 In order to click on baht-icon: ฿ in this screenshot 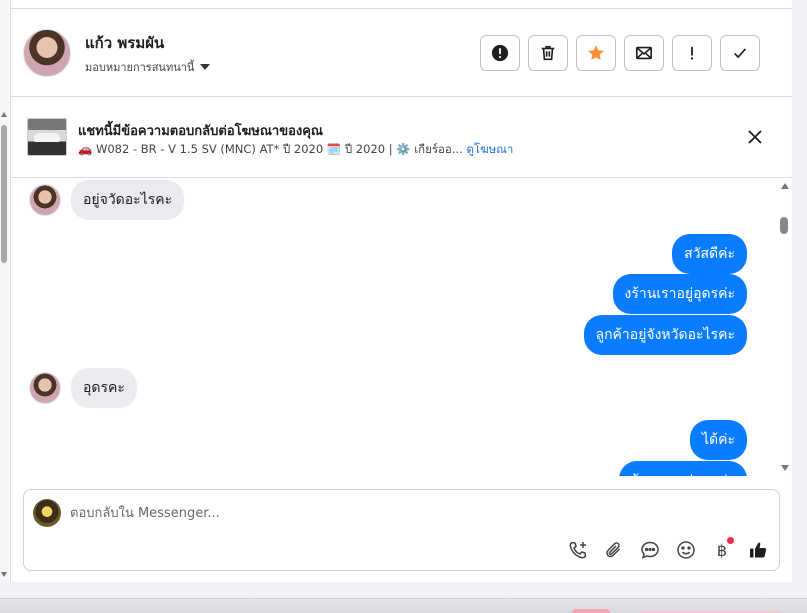, I will do `click(722, 550)`.